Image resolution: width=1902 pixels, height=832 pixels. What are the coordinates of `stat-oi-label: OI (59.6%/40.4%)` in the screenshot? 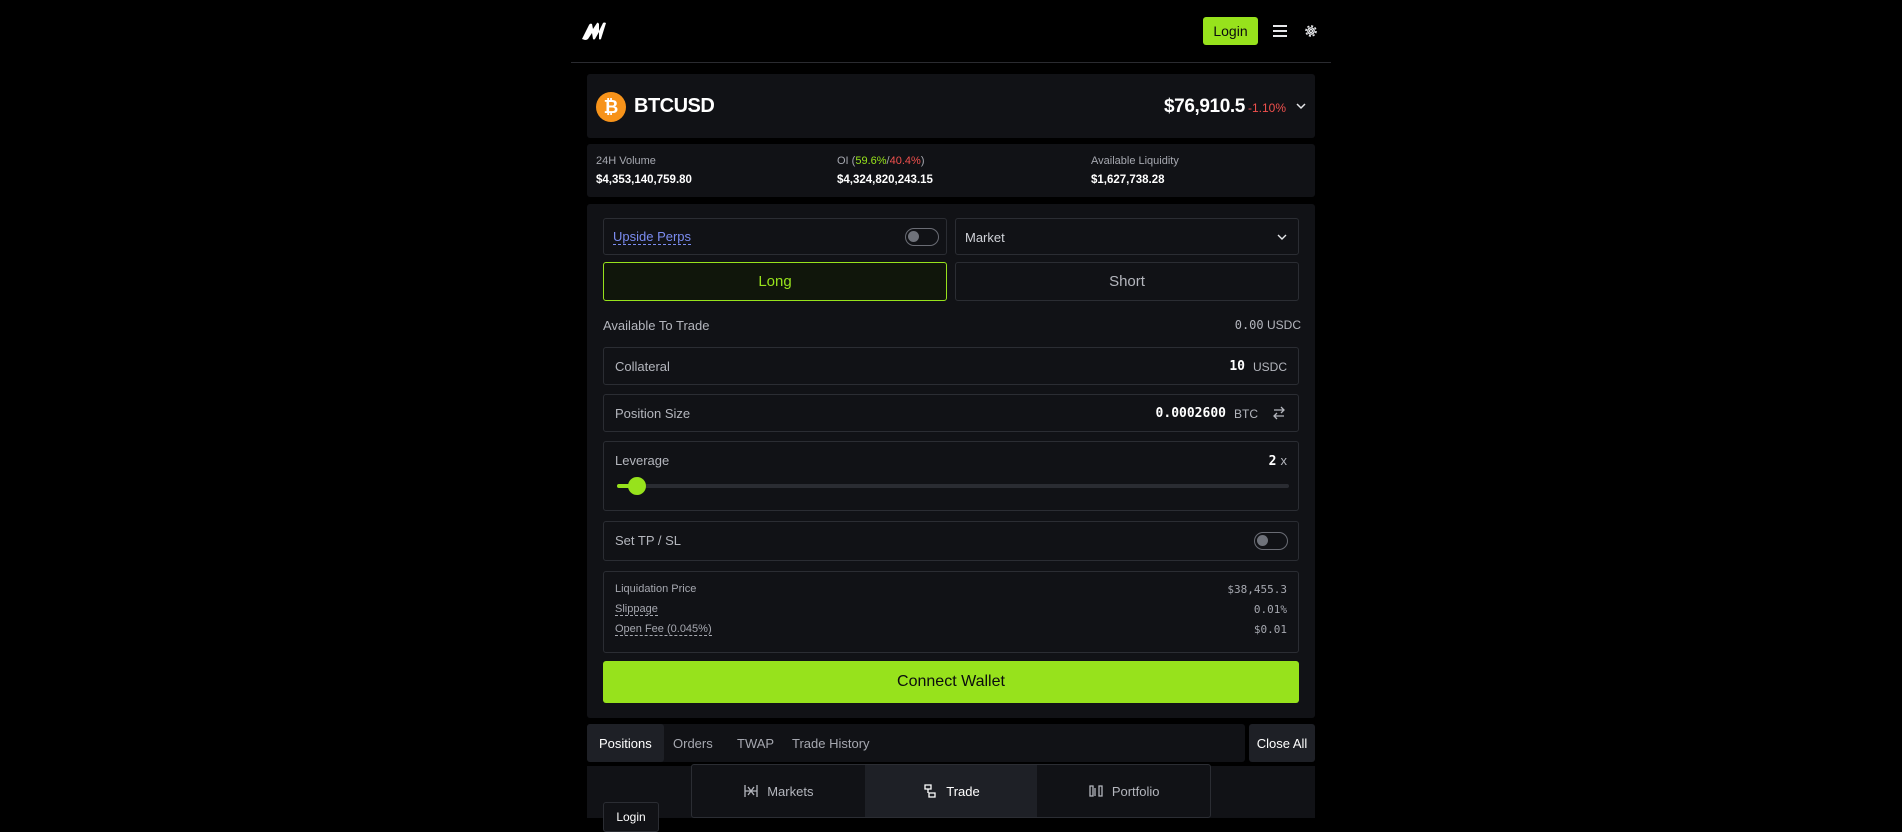 It's located at (885, 161).